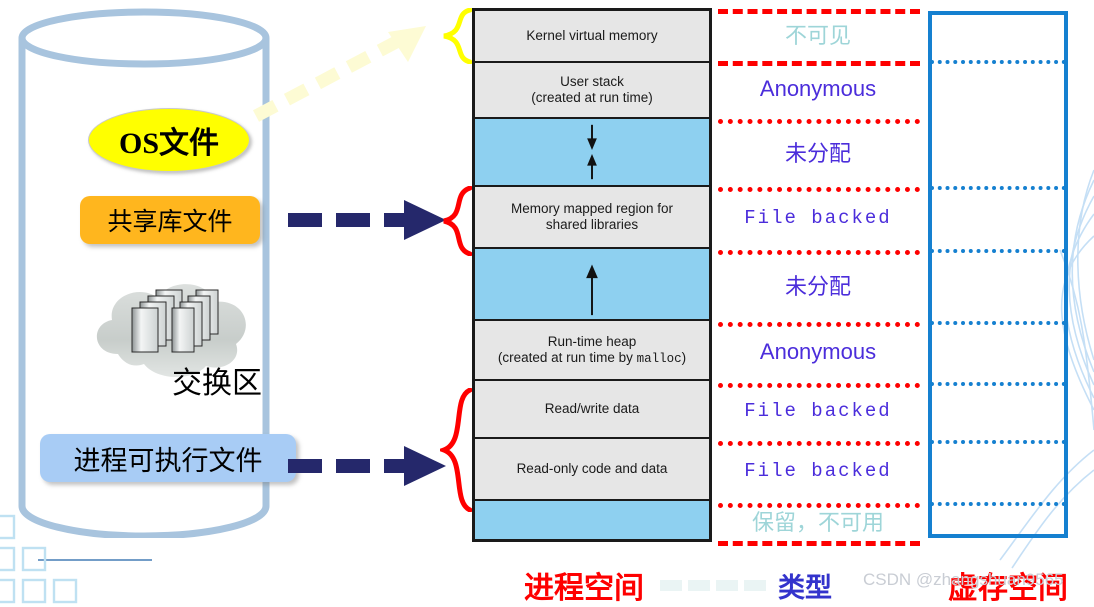 The width and height of the screenshot is (1094, 607). What do you see at coordinates (217, 383) in the screenshot?
I see `swap-area-label: 交换区` at bounding box center [217, 383].